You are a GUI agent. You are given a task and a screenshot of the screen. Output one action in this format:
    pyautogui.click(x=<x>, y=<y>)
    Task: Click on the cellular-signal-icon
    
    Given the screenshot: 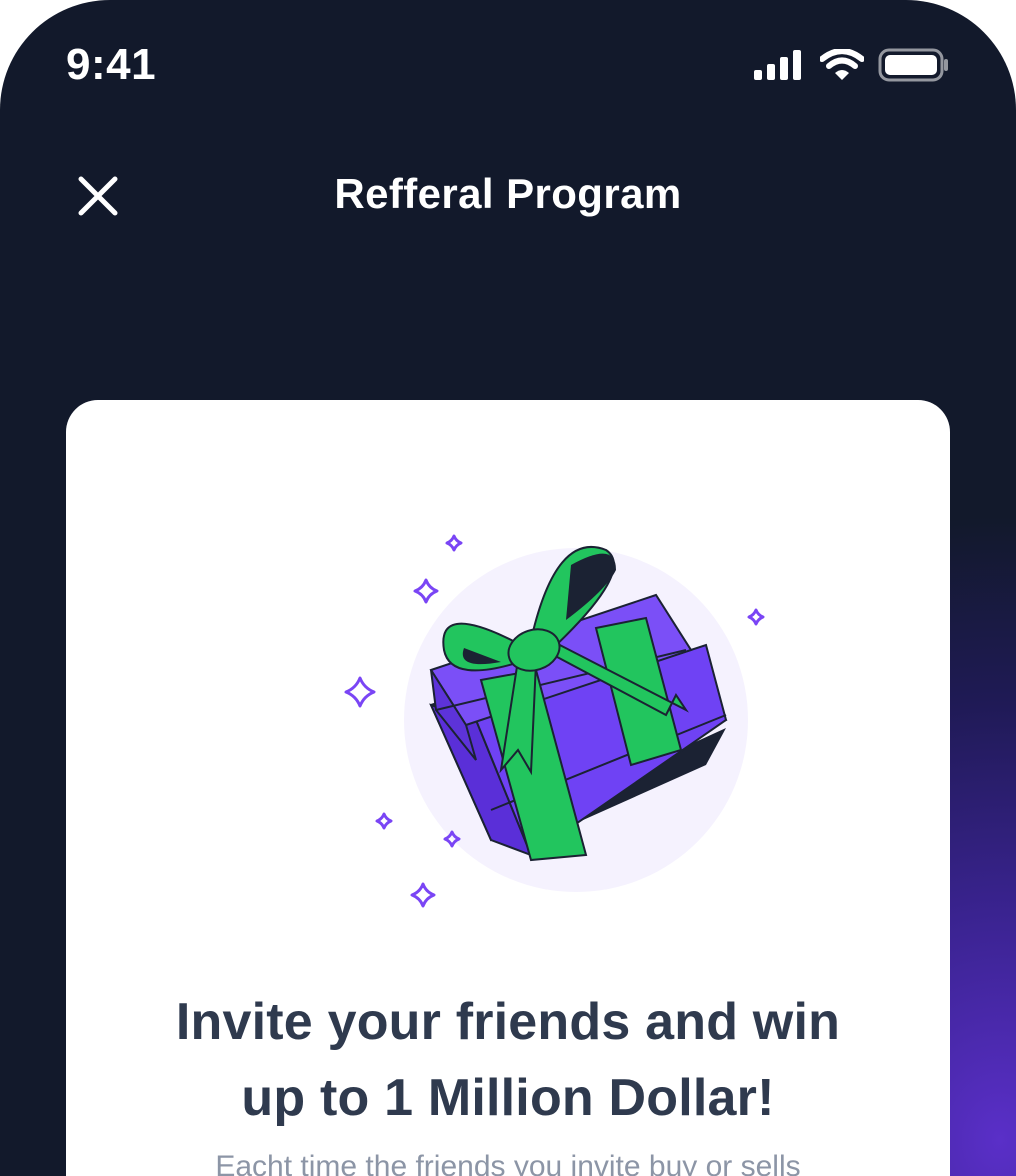 What is the action you would take?
    pyautogui.click(x=777, y=65)
    